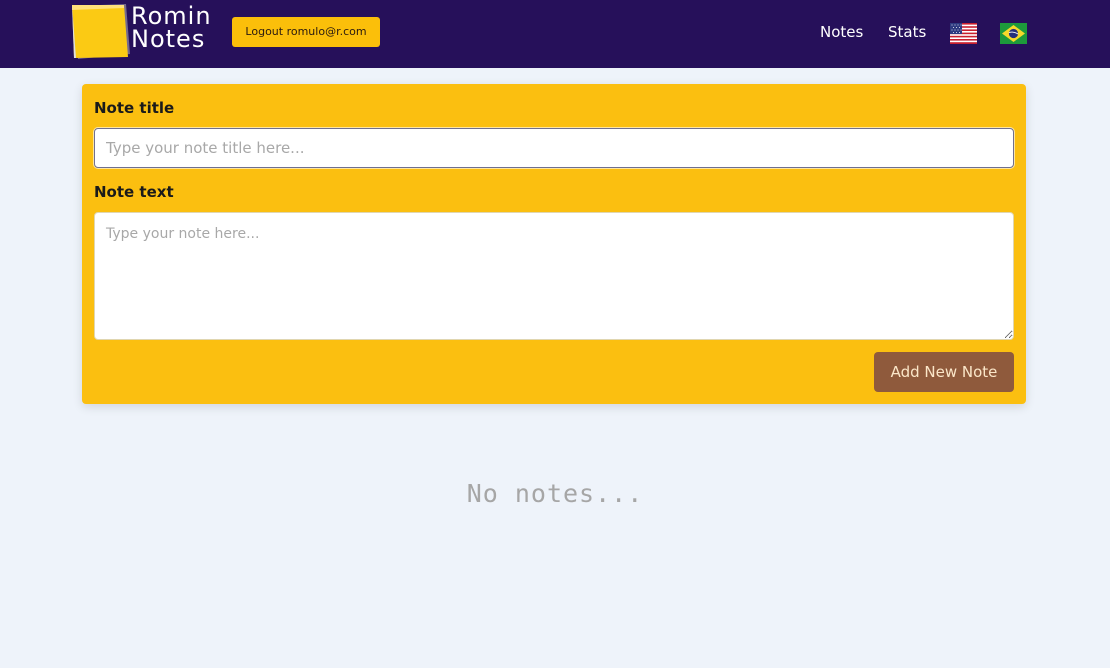 The width and height of the screenshot is (1110, 668). I want to click on note-title-label: Note title, so click(134, 108).